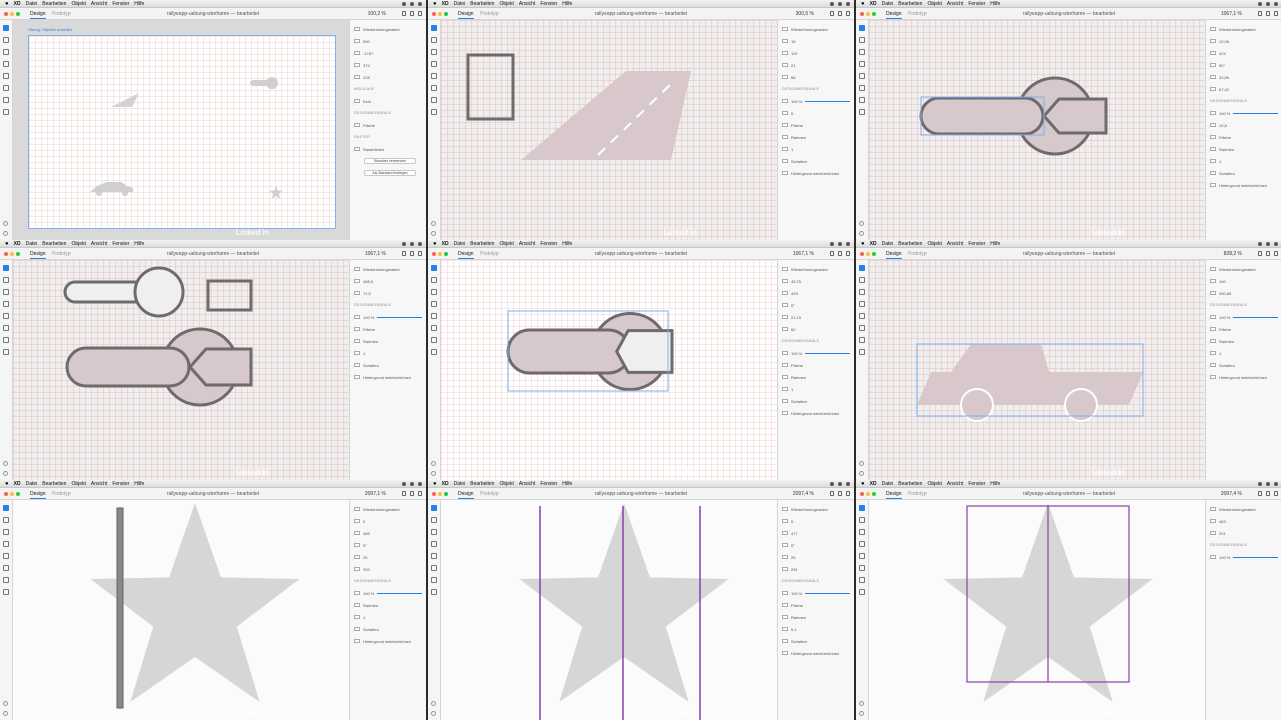 The height and width of the screenshot is (720, 1281). I want to click on canvas: Übung: Objekte erstellen Linked in, so click(181, 130).